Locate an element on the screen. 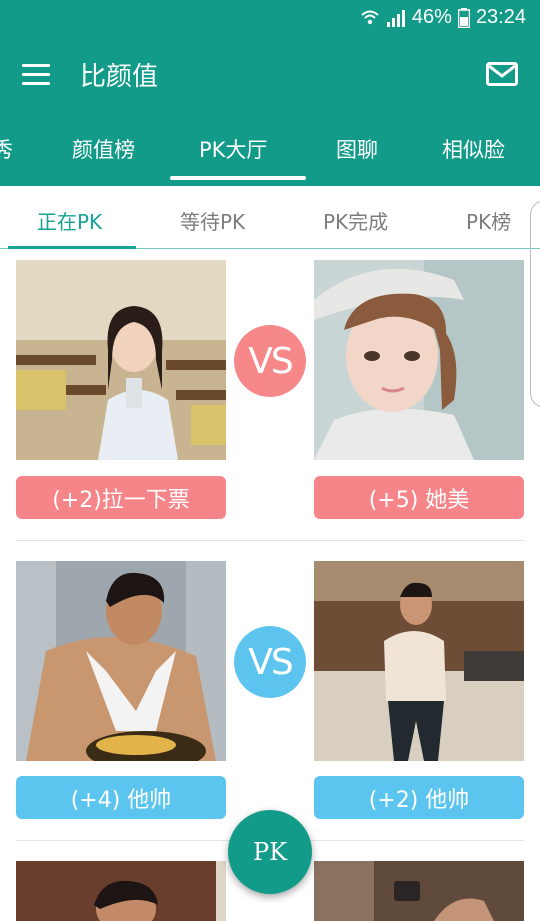 This screenshot has height=921, width=540. sub-tabs: 正在PK 等待PK PK完成 PK榜 is located at coordinates (270, 217).